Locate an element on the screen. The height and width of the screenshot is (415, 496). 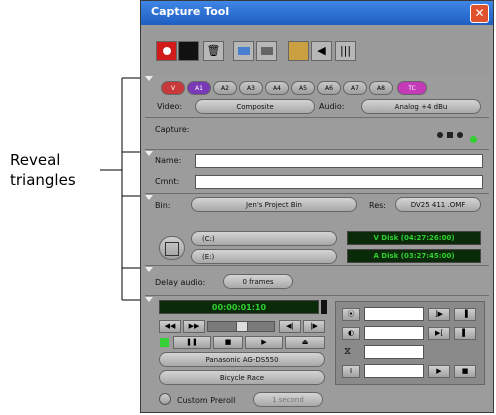
toolbar: 🗑 ◀ ||| is located at coordinates (317, 51).